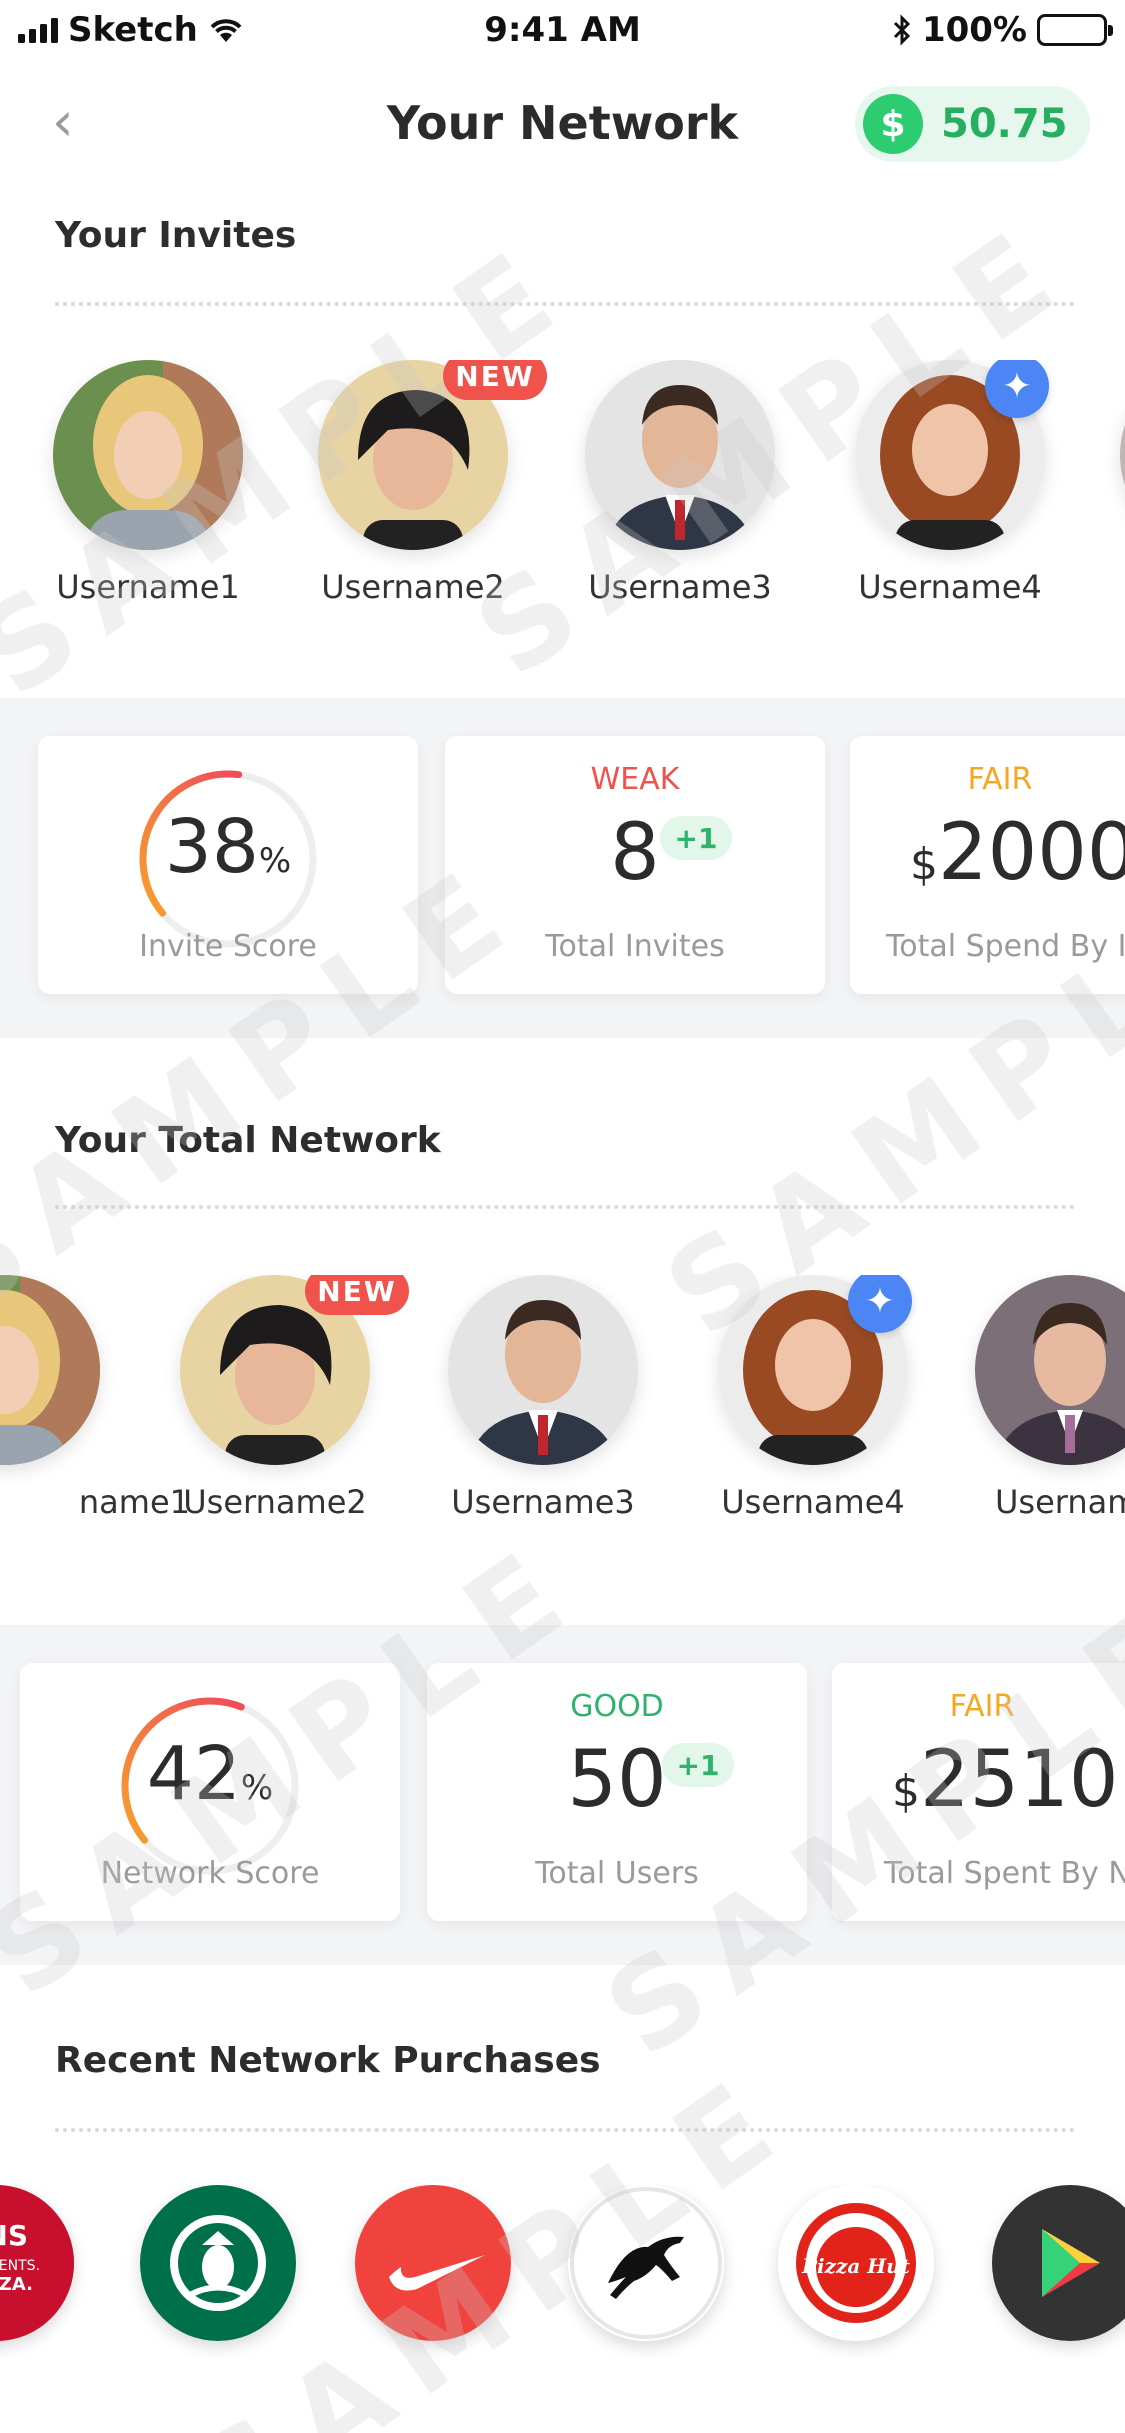 The width and height of the screenshot is (1125, 2433). Describe the element at coordinates (635, 853) in the screenshot. I see `total-invites-value: 8` at that location.